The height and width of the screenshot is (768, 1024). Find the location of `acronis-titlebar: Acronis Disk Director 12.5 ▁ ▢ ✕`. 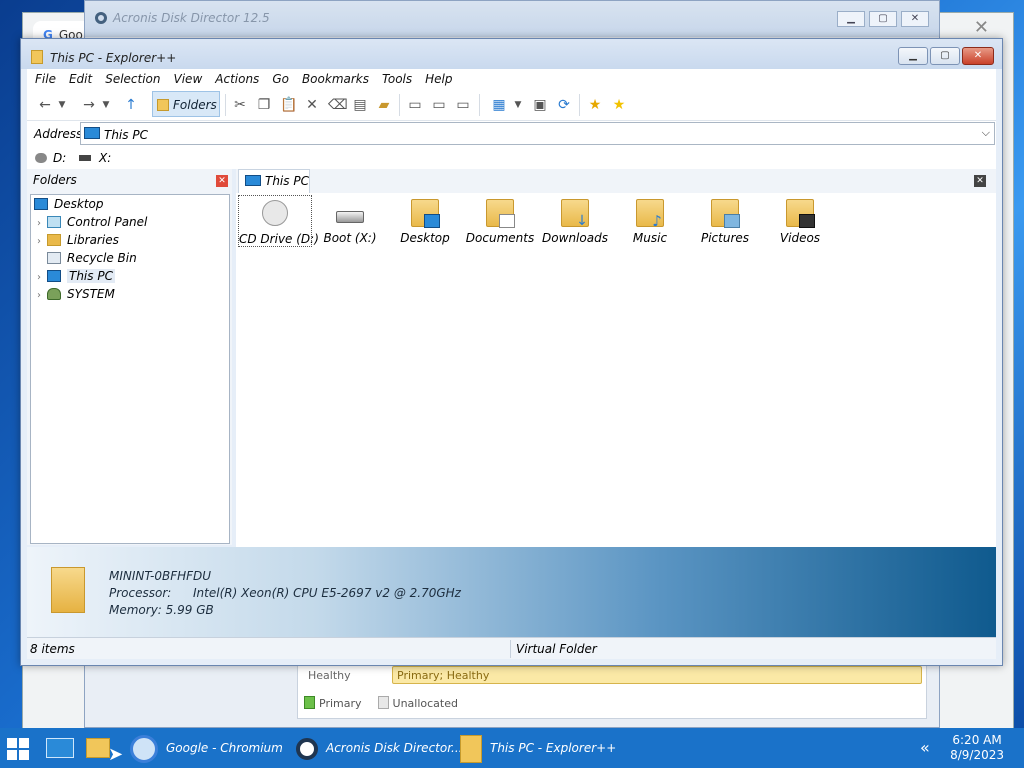

acronis-titlebar: Acronis Disk Director 12.5 ▁ ▢ ✕ is located at coordinates (512, 19).